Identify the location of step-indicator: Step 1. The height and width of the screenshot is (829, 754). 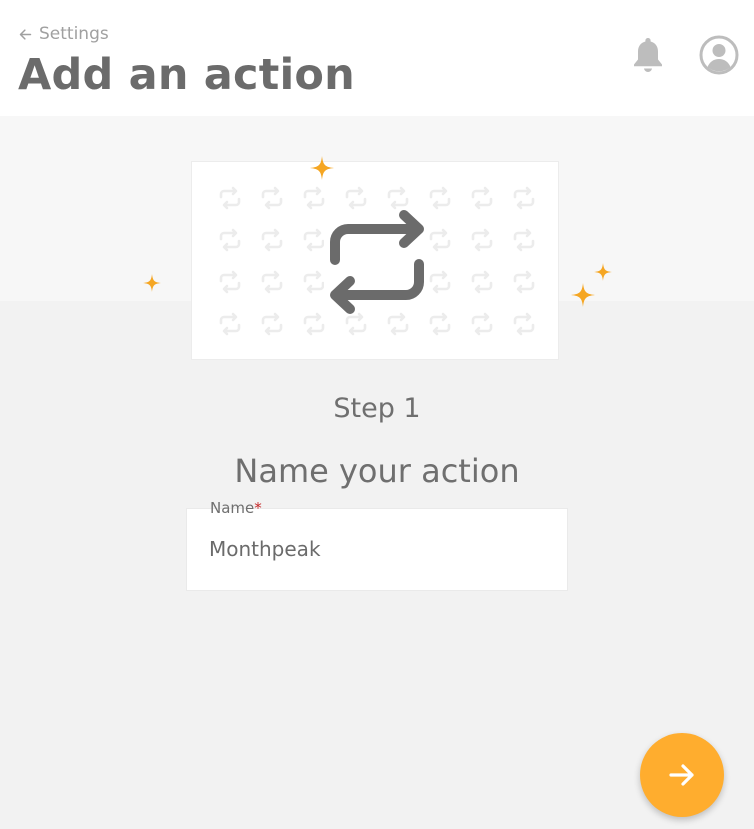
(377, 408).